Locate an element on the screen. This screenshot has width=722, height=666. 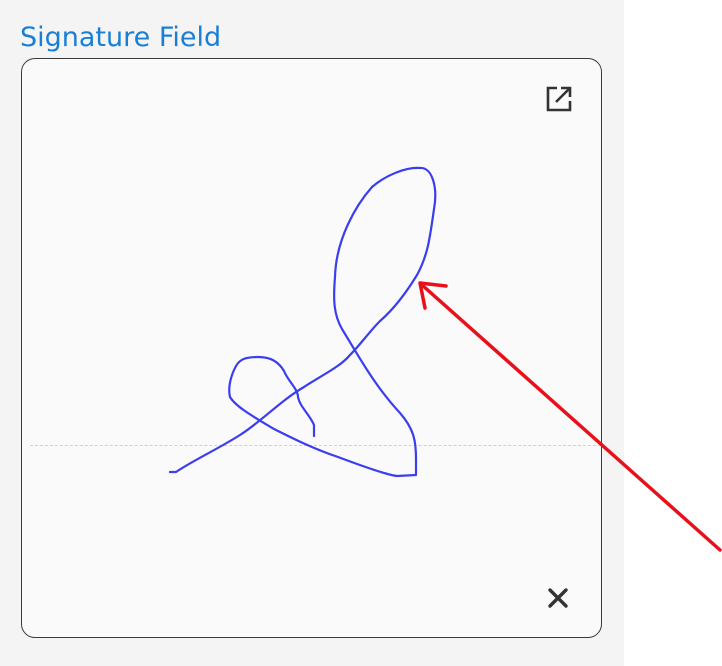
field-title: Signature Field is located at coordinates (121, 37).